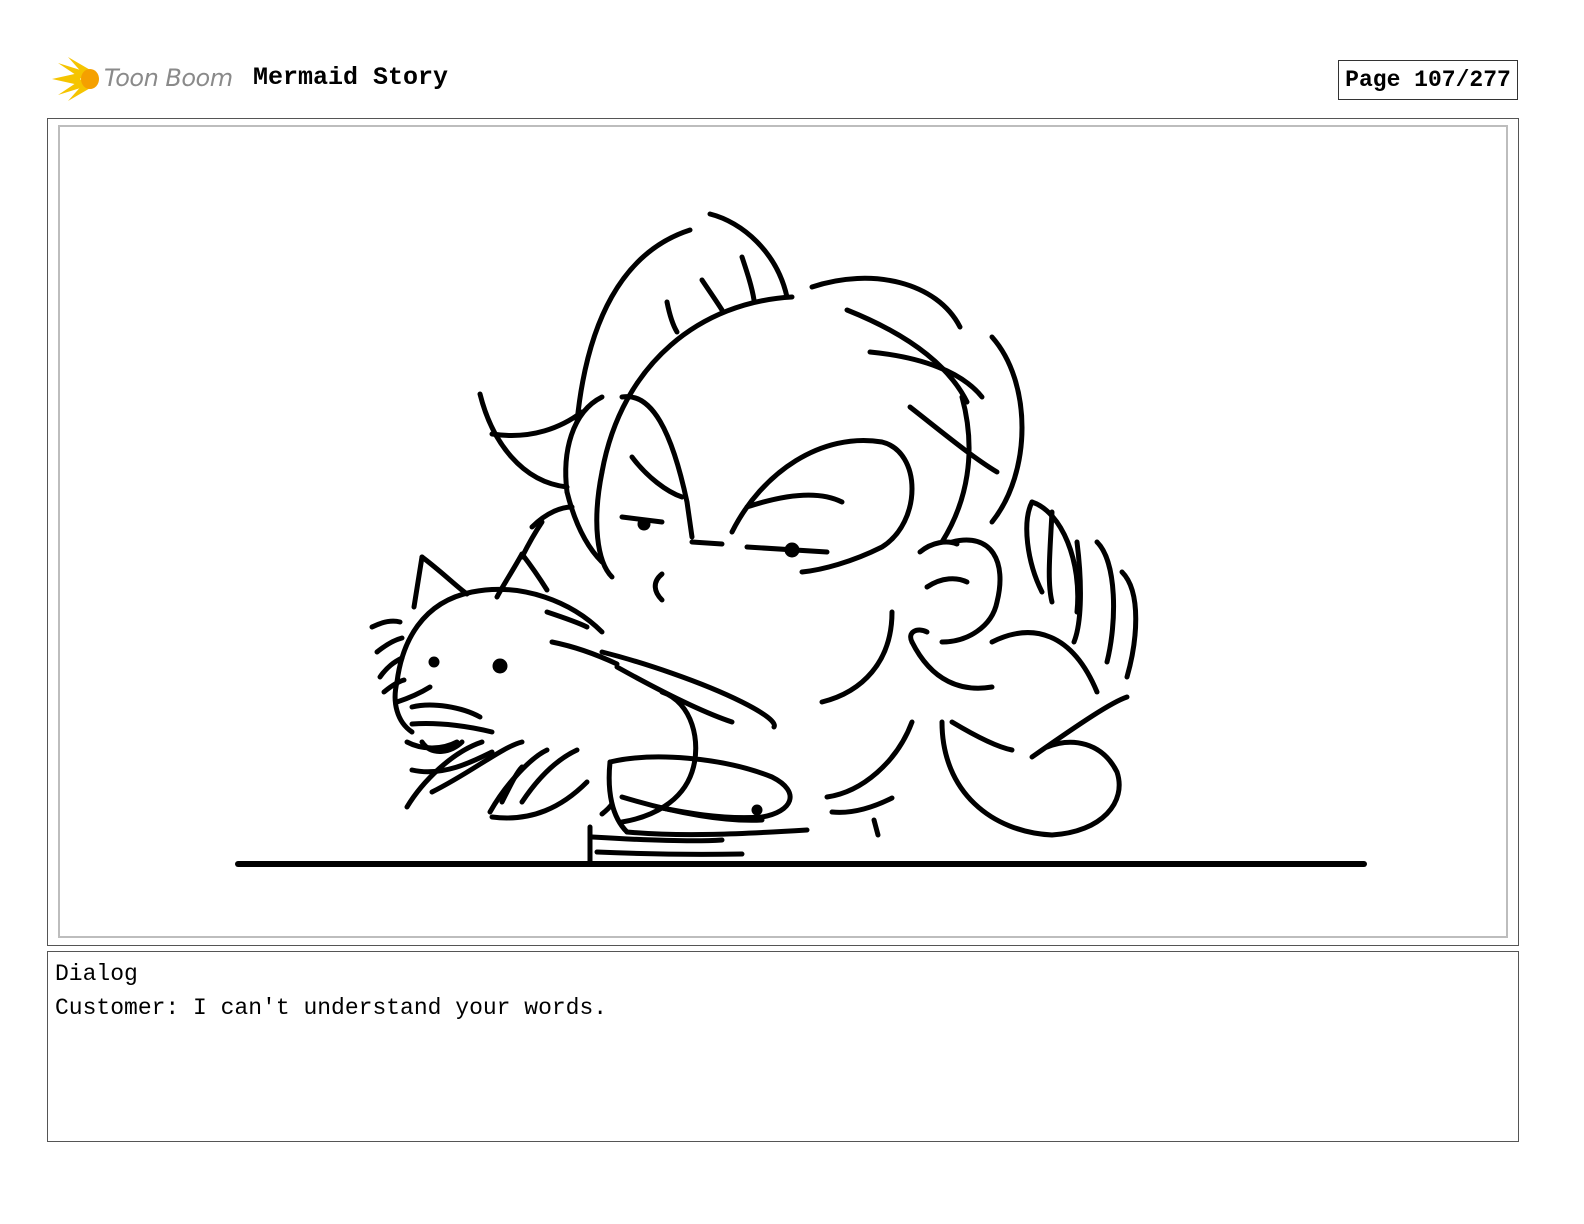 The image size is (1584, 1224). What do you see at coordinates (168, 78) in the screenshot?
I see `logo-text: Toon Boom` at bounding box center [168, 78].